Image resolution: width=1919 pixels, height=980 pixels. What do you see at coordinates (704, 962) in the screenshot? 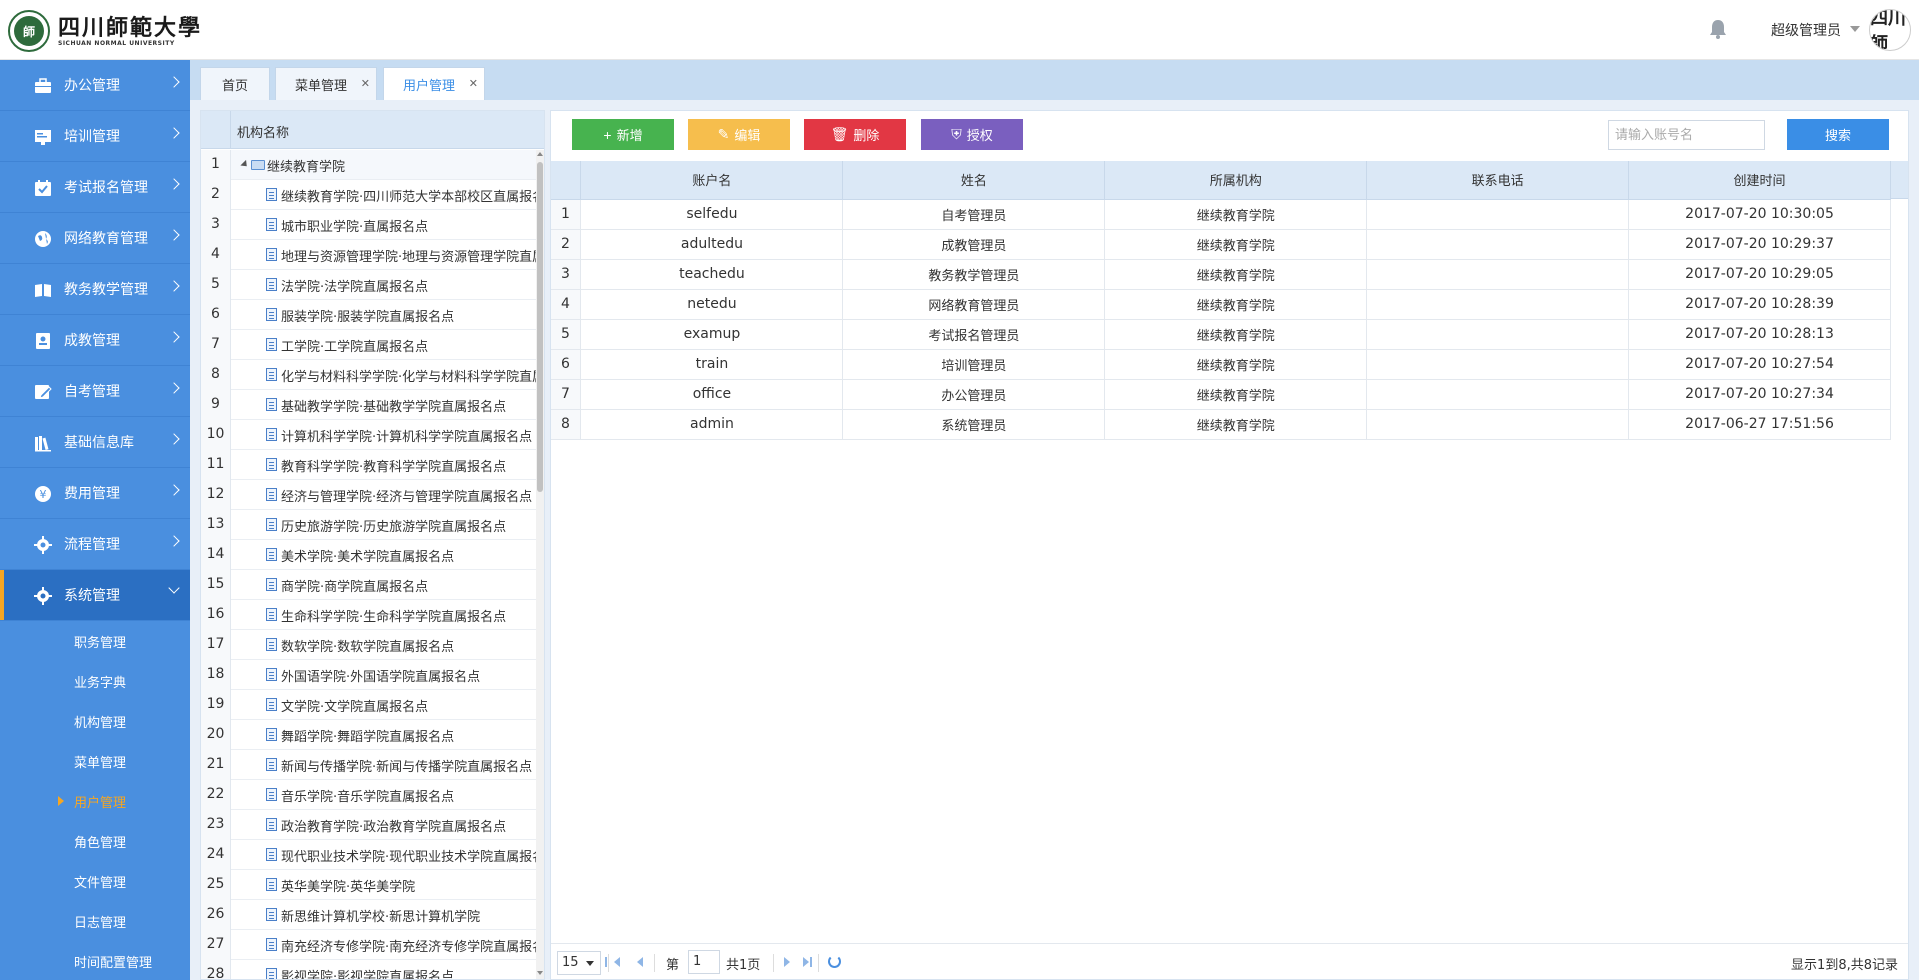
I see `page-number-input: 1` at bounding box center [704, 962].